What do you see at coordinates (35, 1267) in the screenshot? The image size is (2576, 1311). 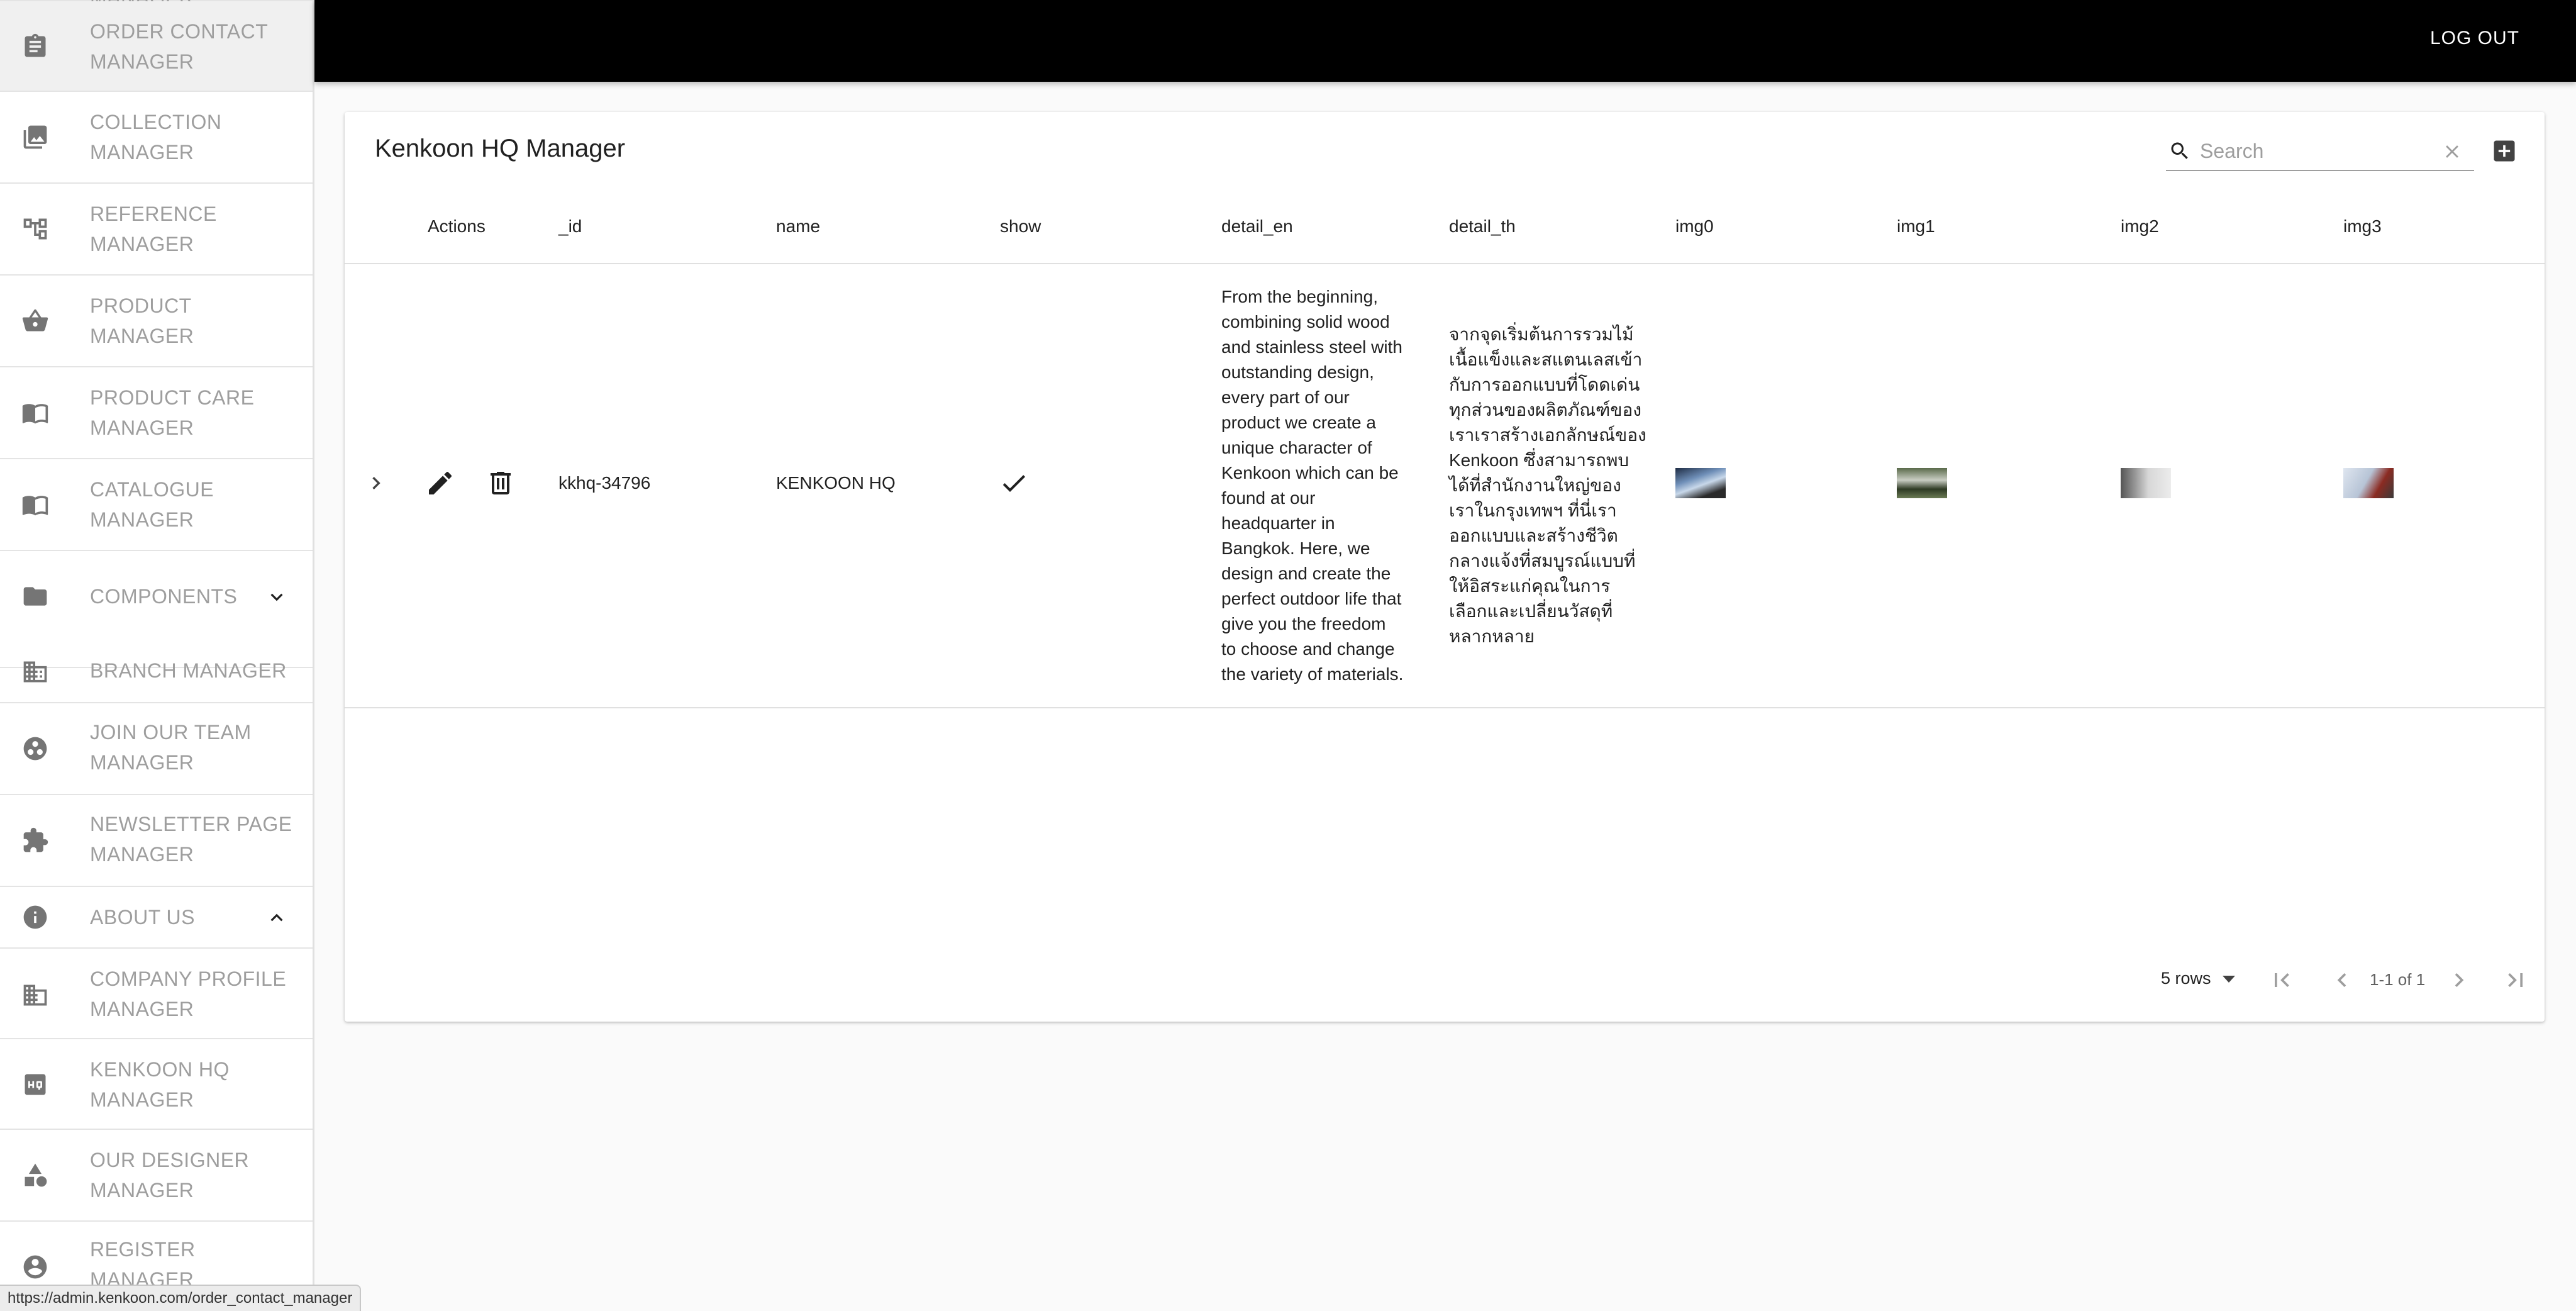 I see `account-circle-icon` at bounding box center [35, 1267].